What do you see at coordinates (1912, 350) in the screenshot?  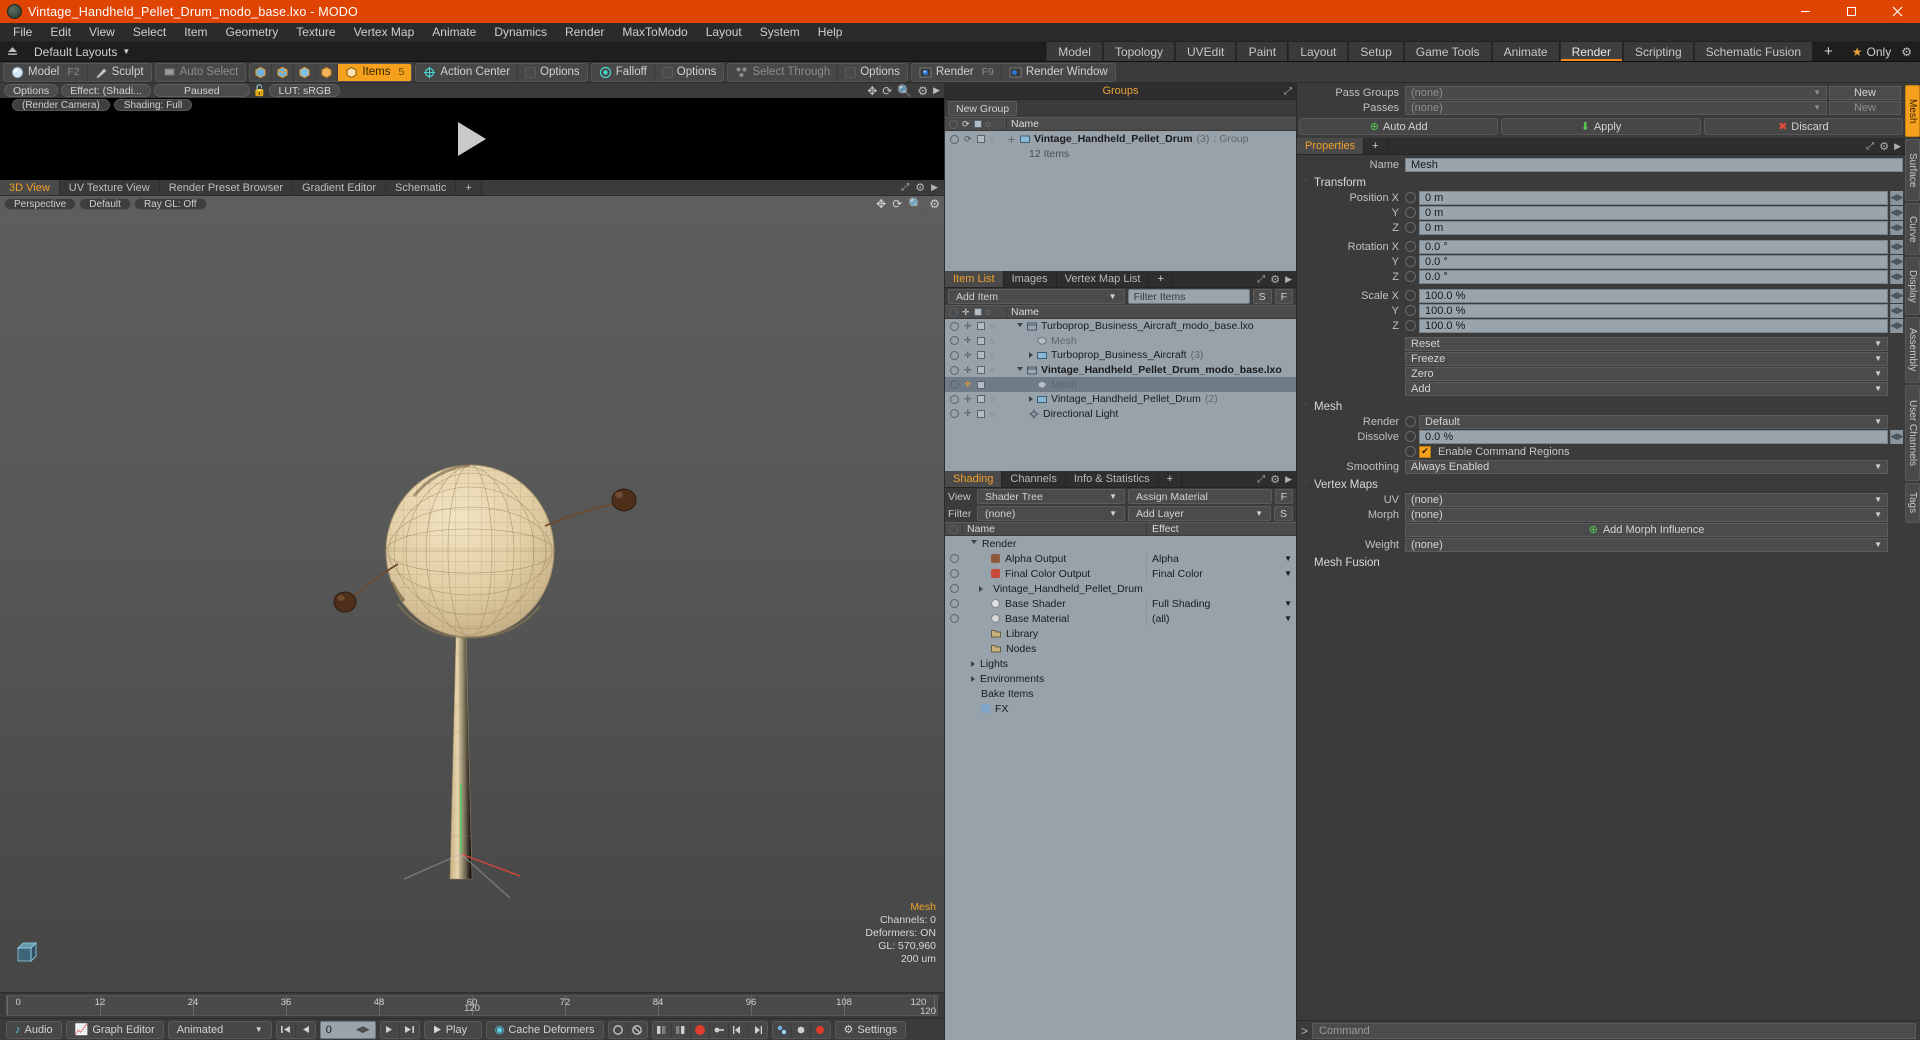 I see `side-tab-assembly: Assembly` at bounding box center [1912, 350].